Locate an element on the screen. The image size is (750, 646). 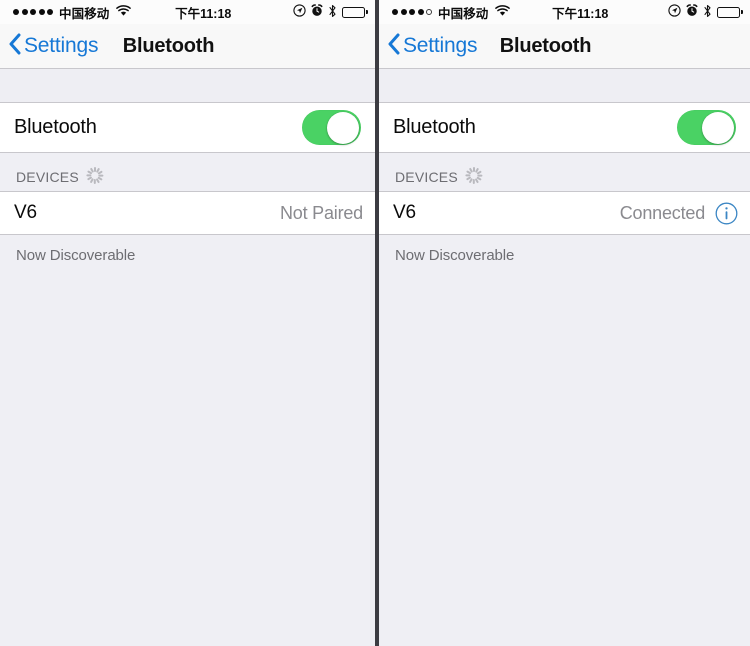
status-bar-right: 中国移动 下午11:18 is located at coordinates (564, 12).